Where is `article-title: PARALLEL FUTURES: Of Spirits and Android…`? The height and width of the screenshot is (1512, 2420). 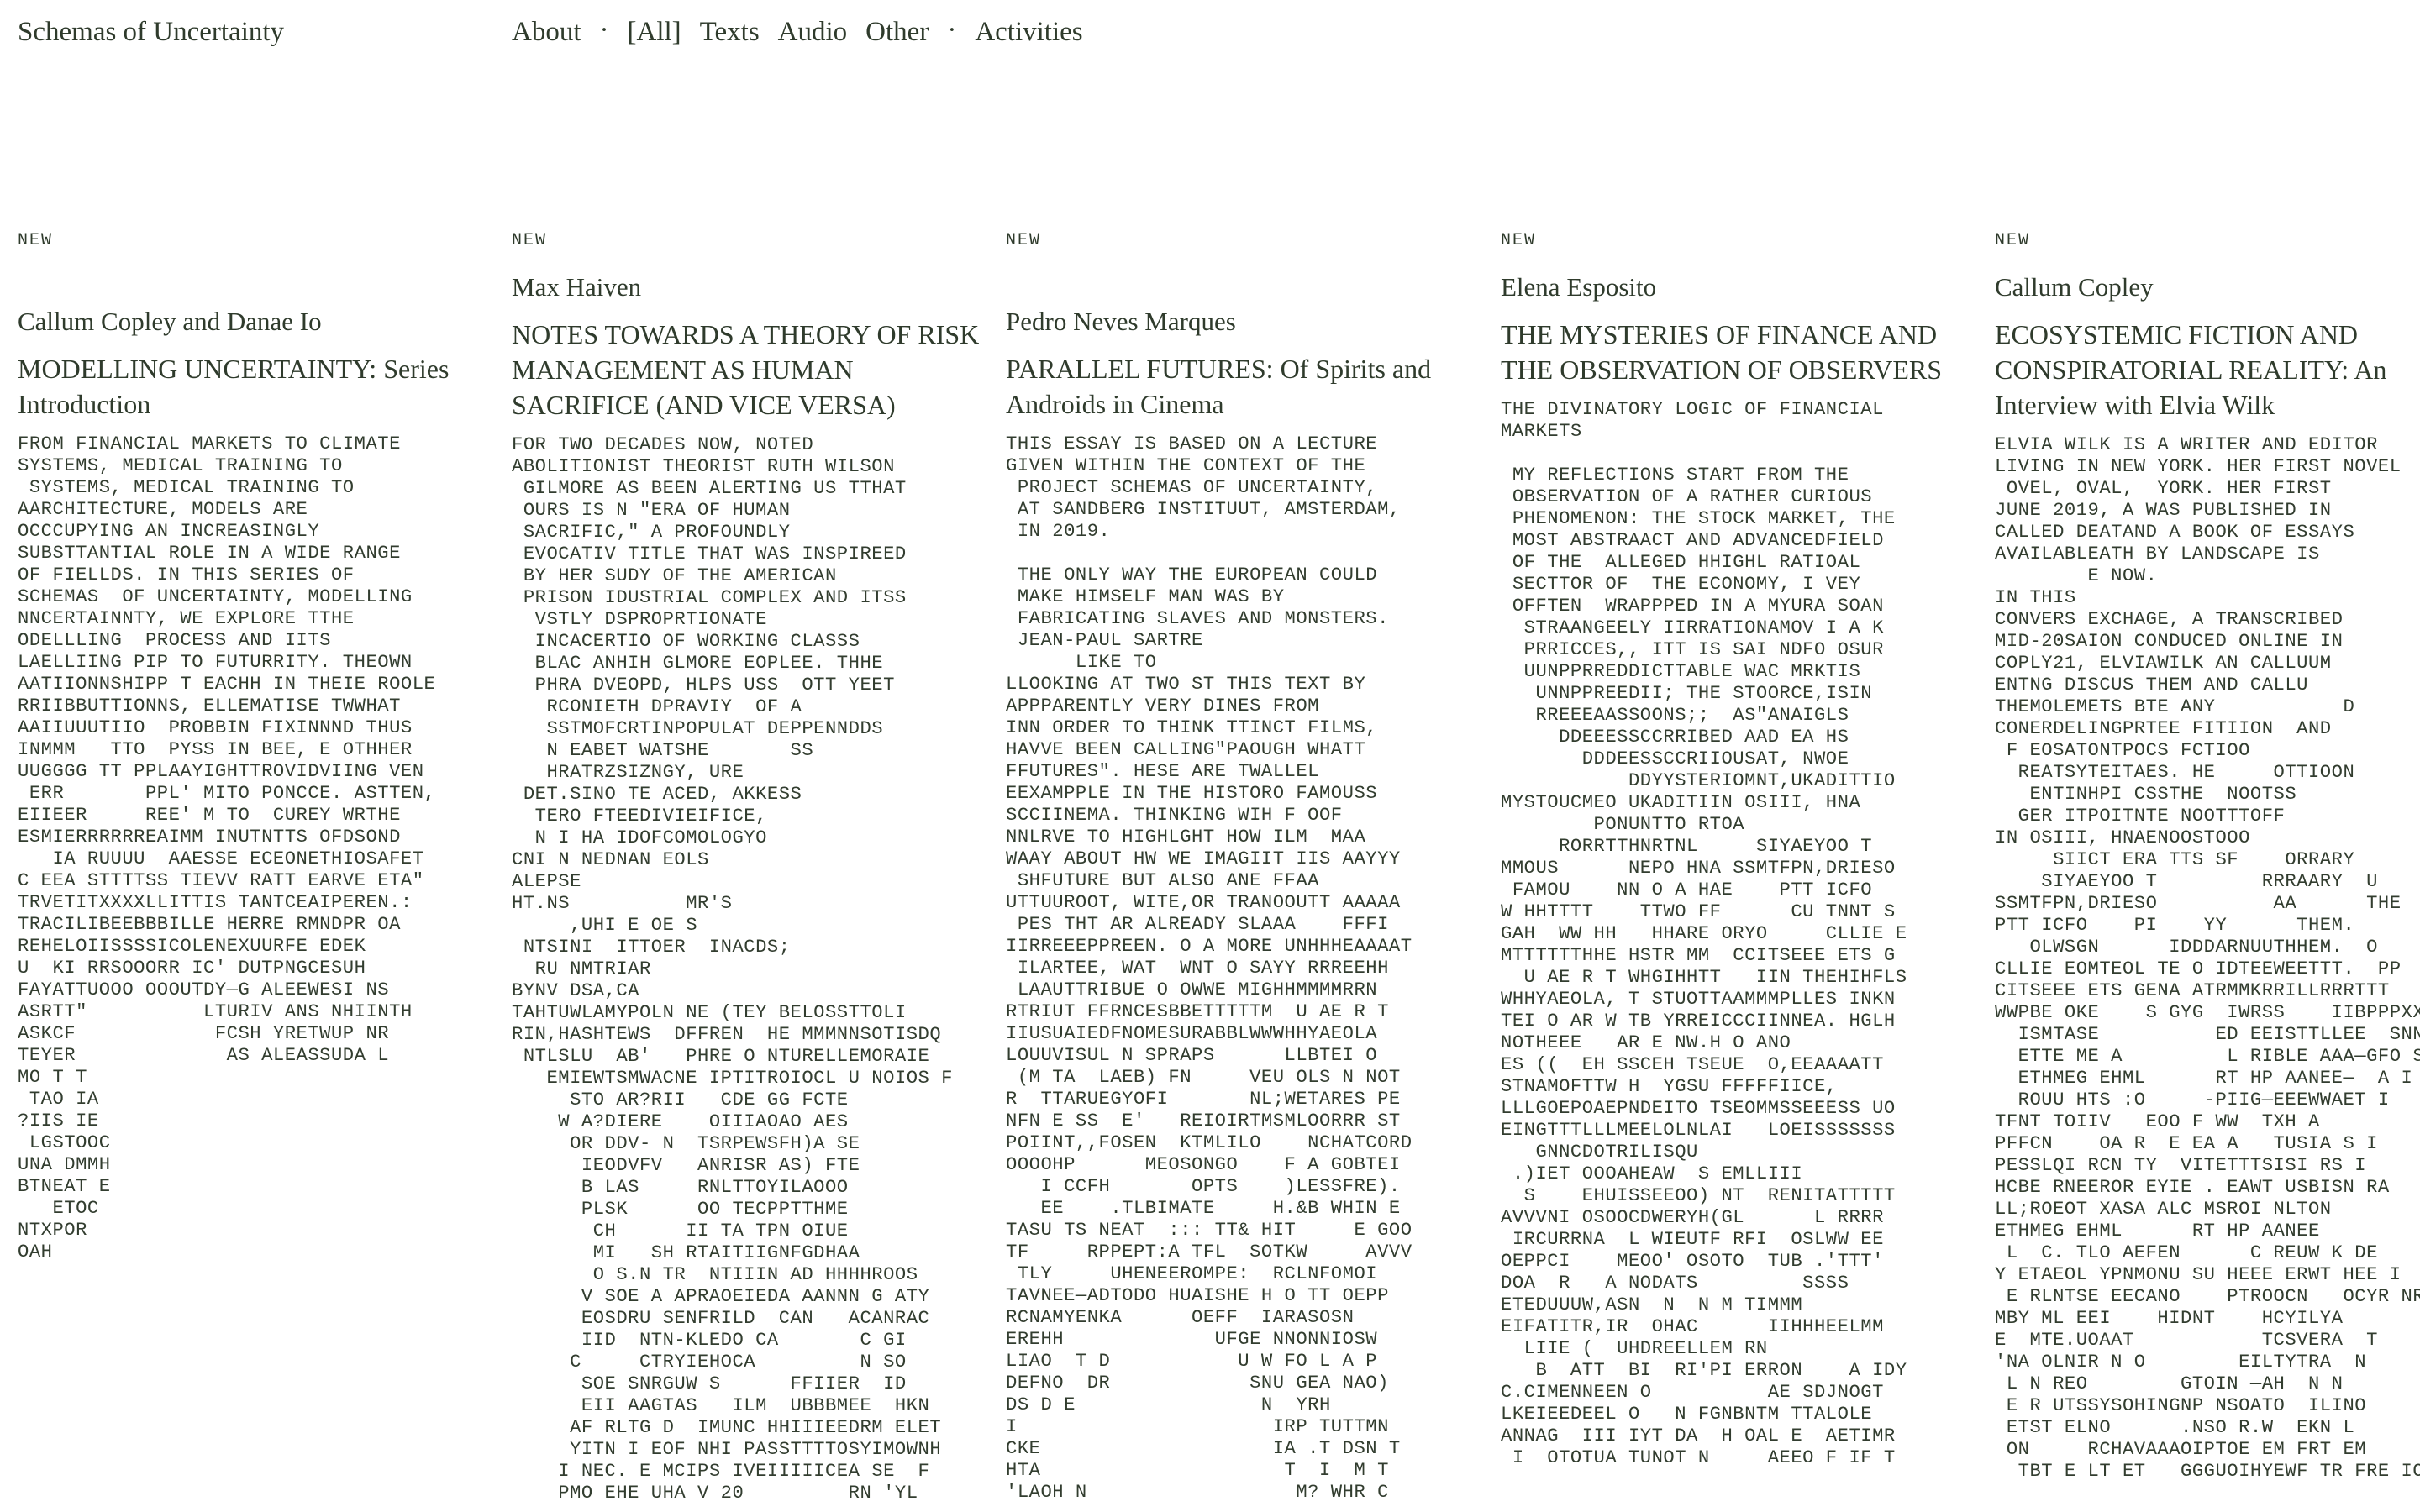
article-title: PARALLEL FUTURES: Of Spirits and Android… is located at coordinates (1241, 386).